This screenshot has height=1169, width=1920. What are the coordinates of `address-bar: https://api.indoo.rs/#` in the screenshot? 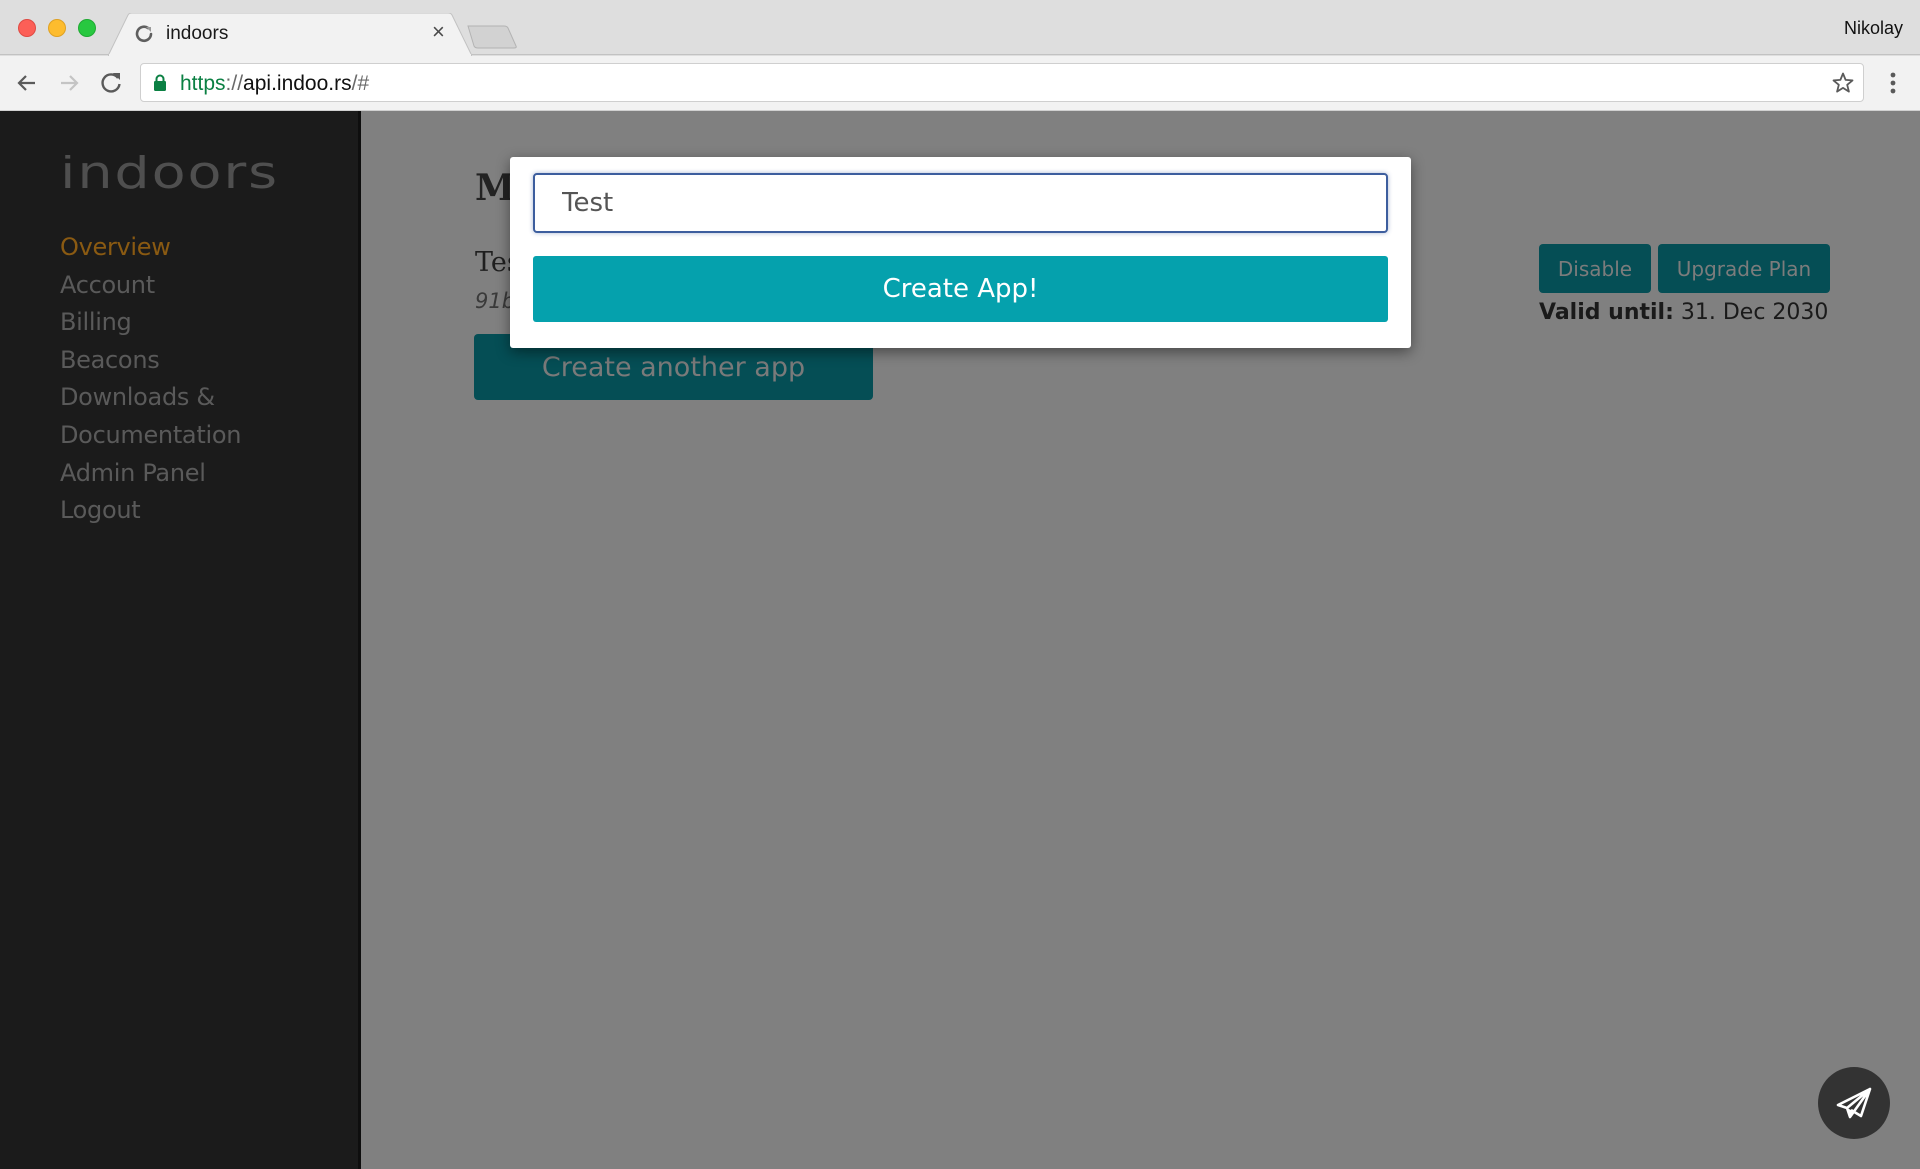 It's located at (1002, 82).